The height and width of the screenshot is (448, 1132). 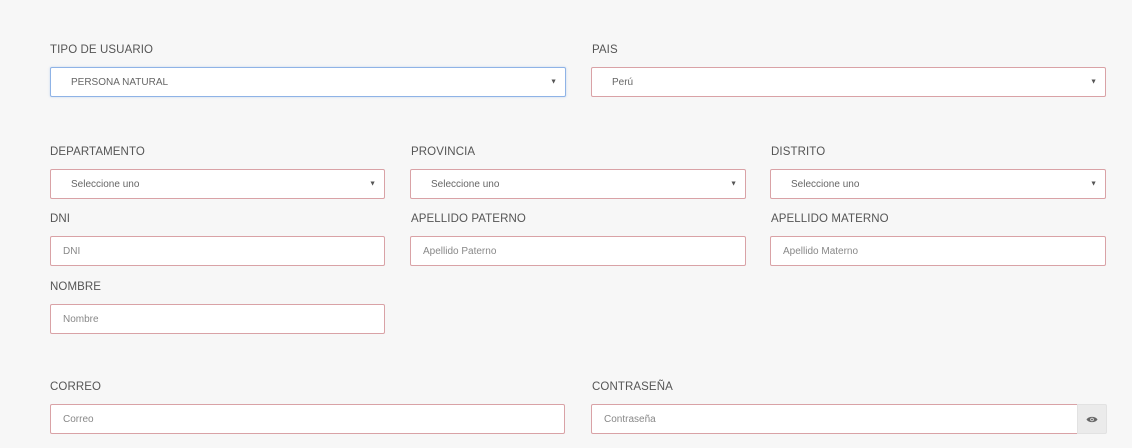 I want to click on pais-value: Perú, so click(x=623, y=82).